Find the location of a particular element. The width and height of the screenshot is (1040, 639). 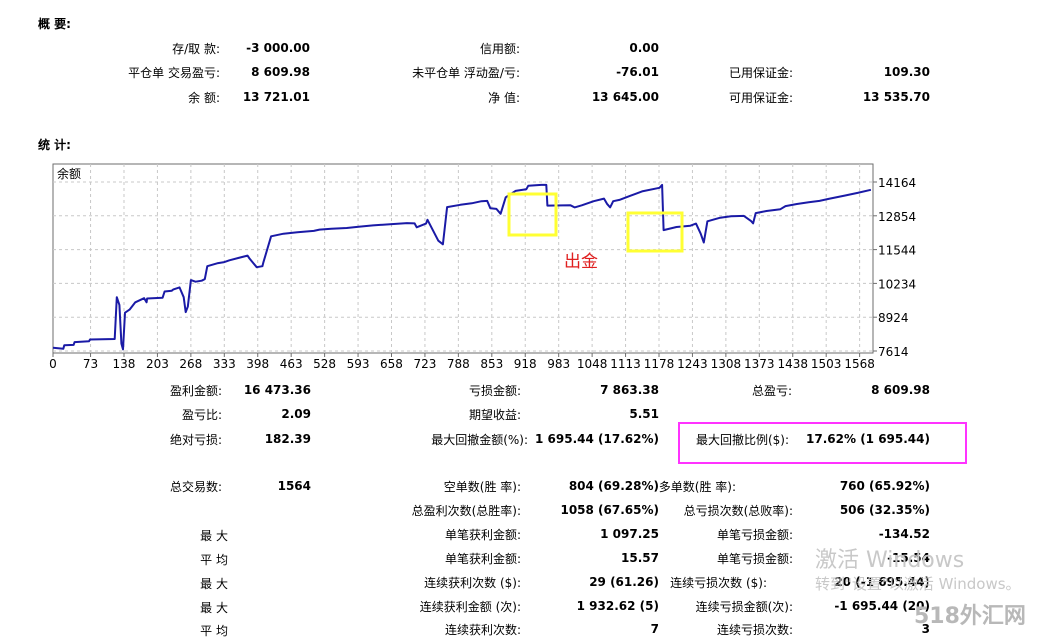

y-tick-label: 10234 is located at coordinates (897, 284).